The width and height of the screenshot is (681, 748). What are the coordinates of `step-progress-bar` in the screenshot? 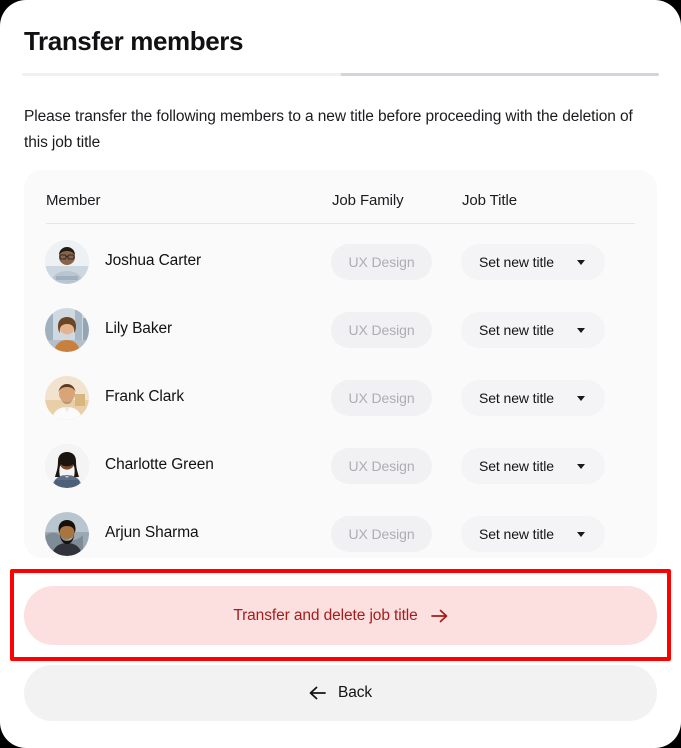 It's located at (340, 74).